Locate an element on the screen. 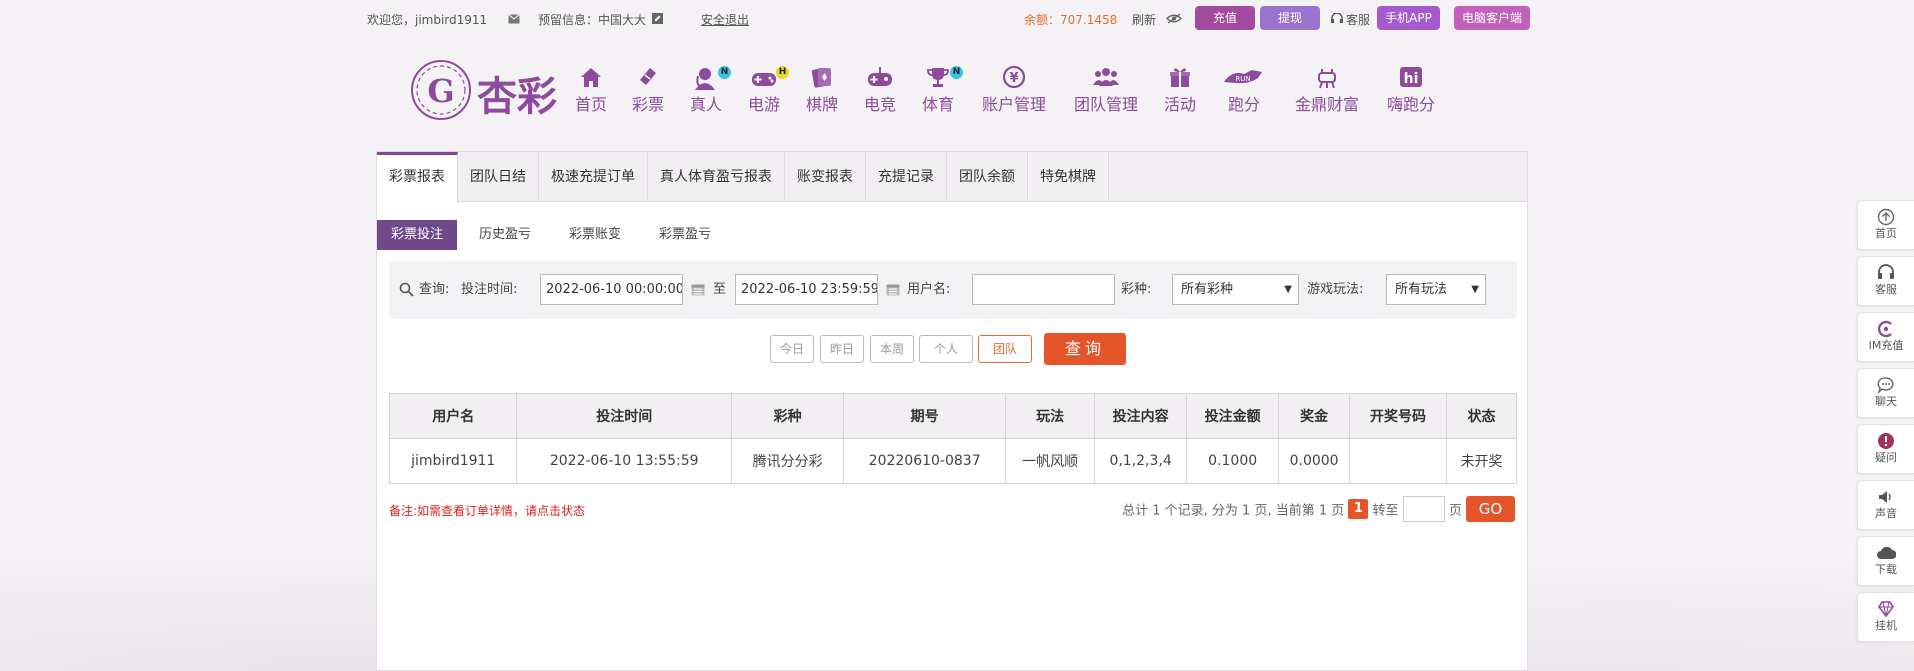 The height and width of the screenshot is (671, 1914). tab-lottery-report: 彩票报表 is located at coordinates (417, 177).